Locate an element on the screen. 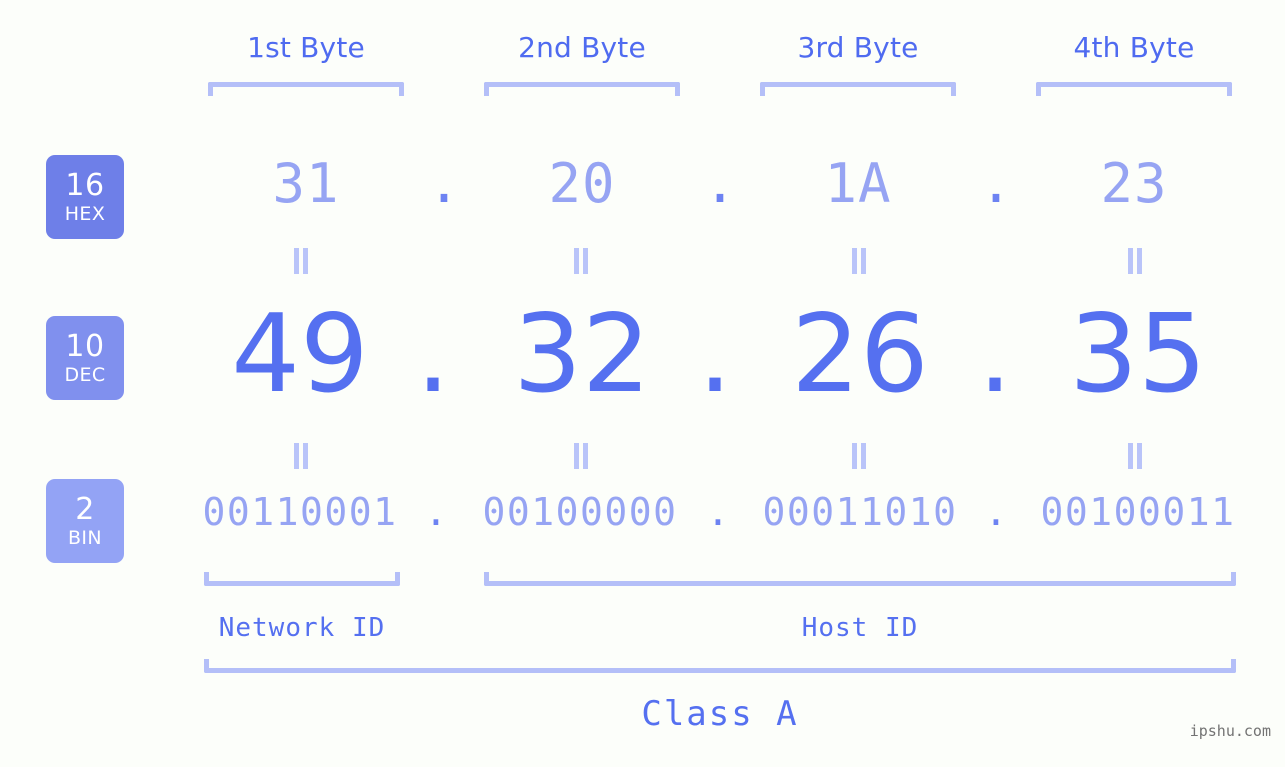 The height and width of the screenshot is (767, 1285). bin-octet-4: 00100011 is located at coordinates (1138, 512).